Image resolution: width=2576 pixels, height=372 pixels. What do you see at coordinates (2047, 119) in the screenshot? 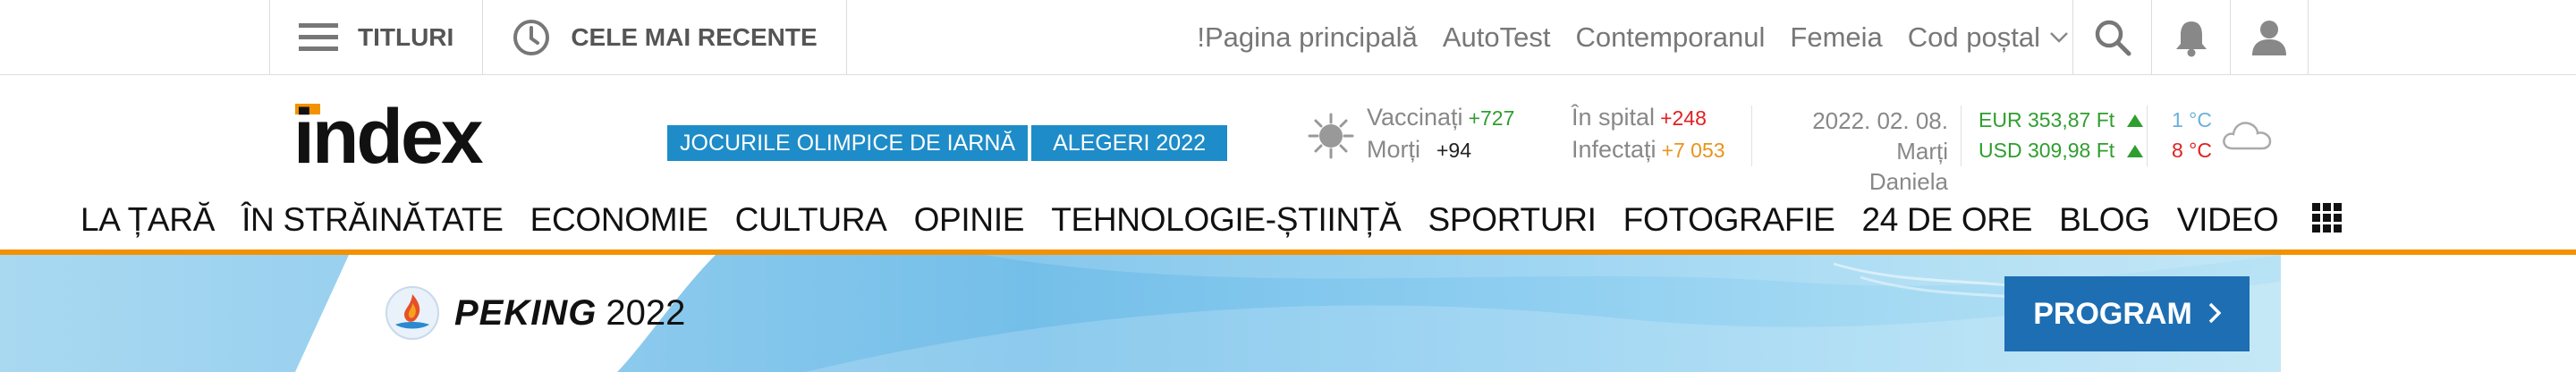
I see `eur-value: EUR 353,87 Ft` at bounding box center [2047, 119].